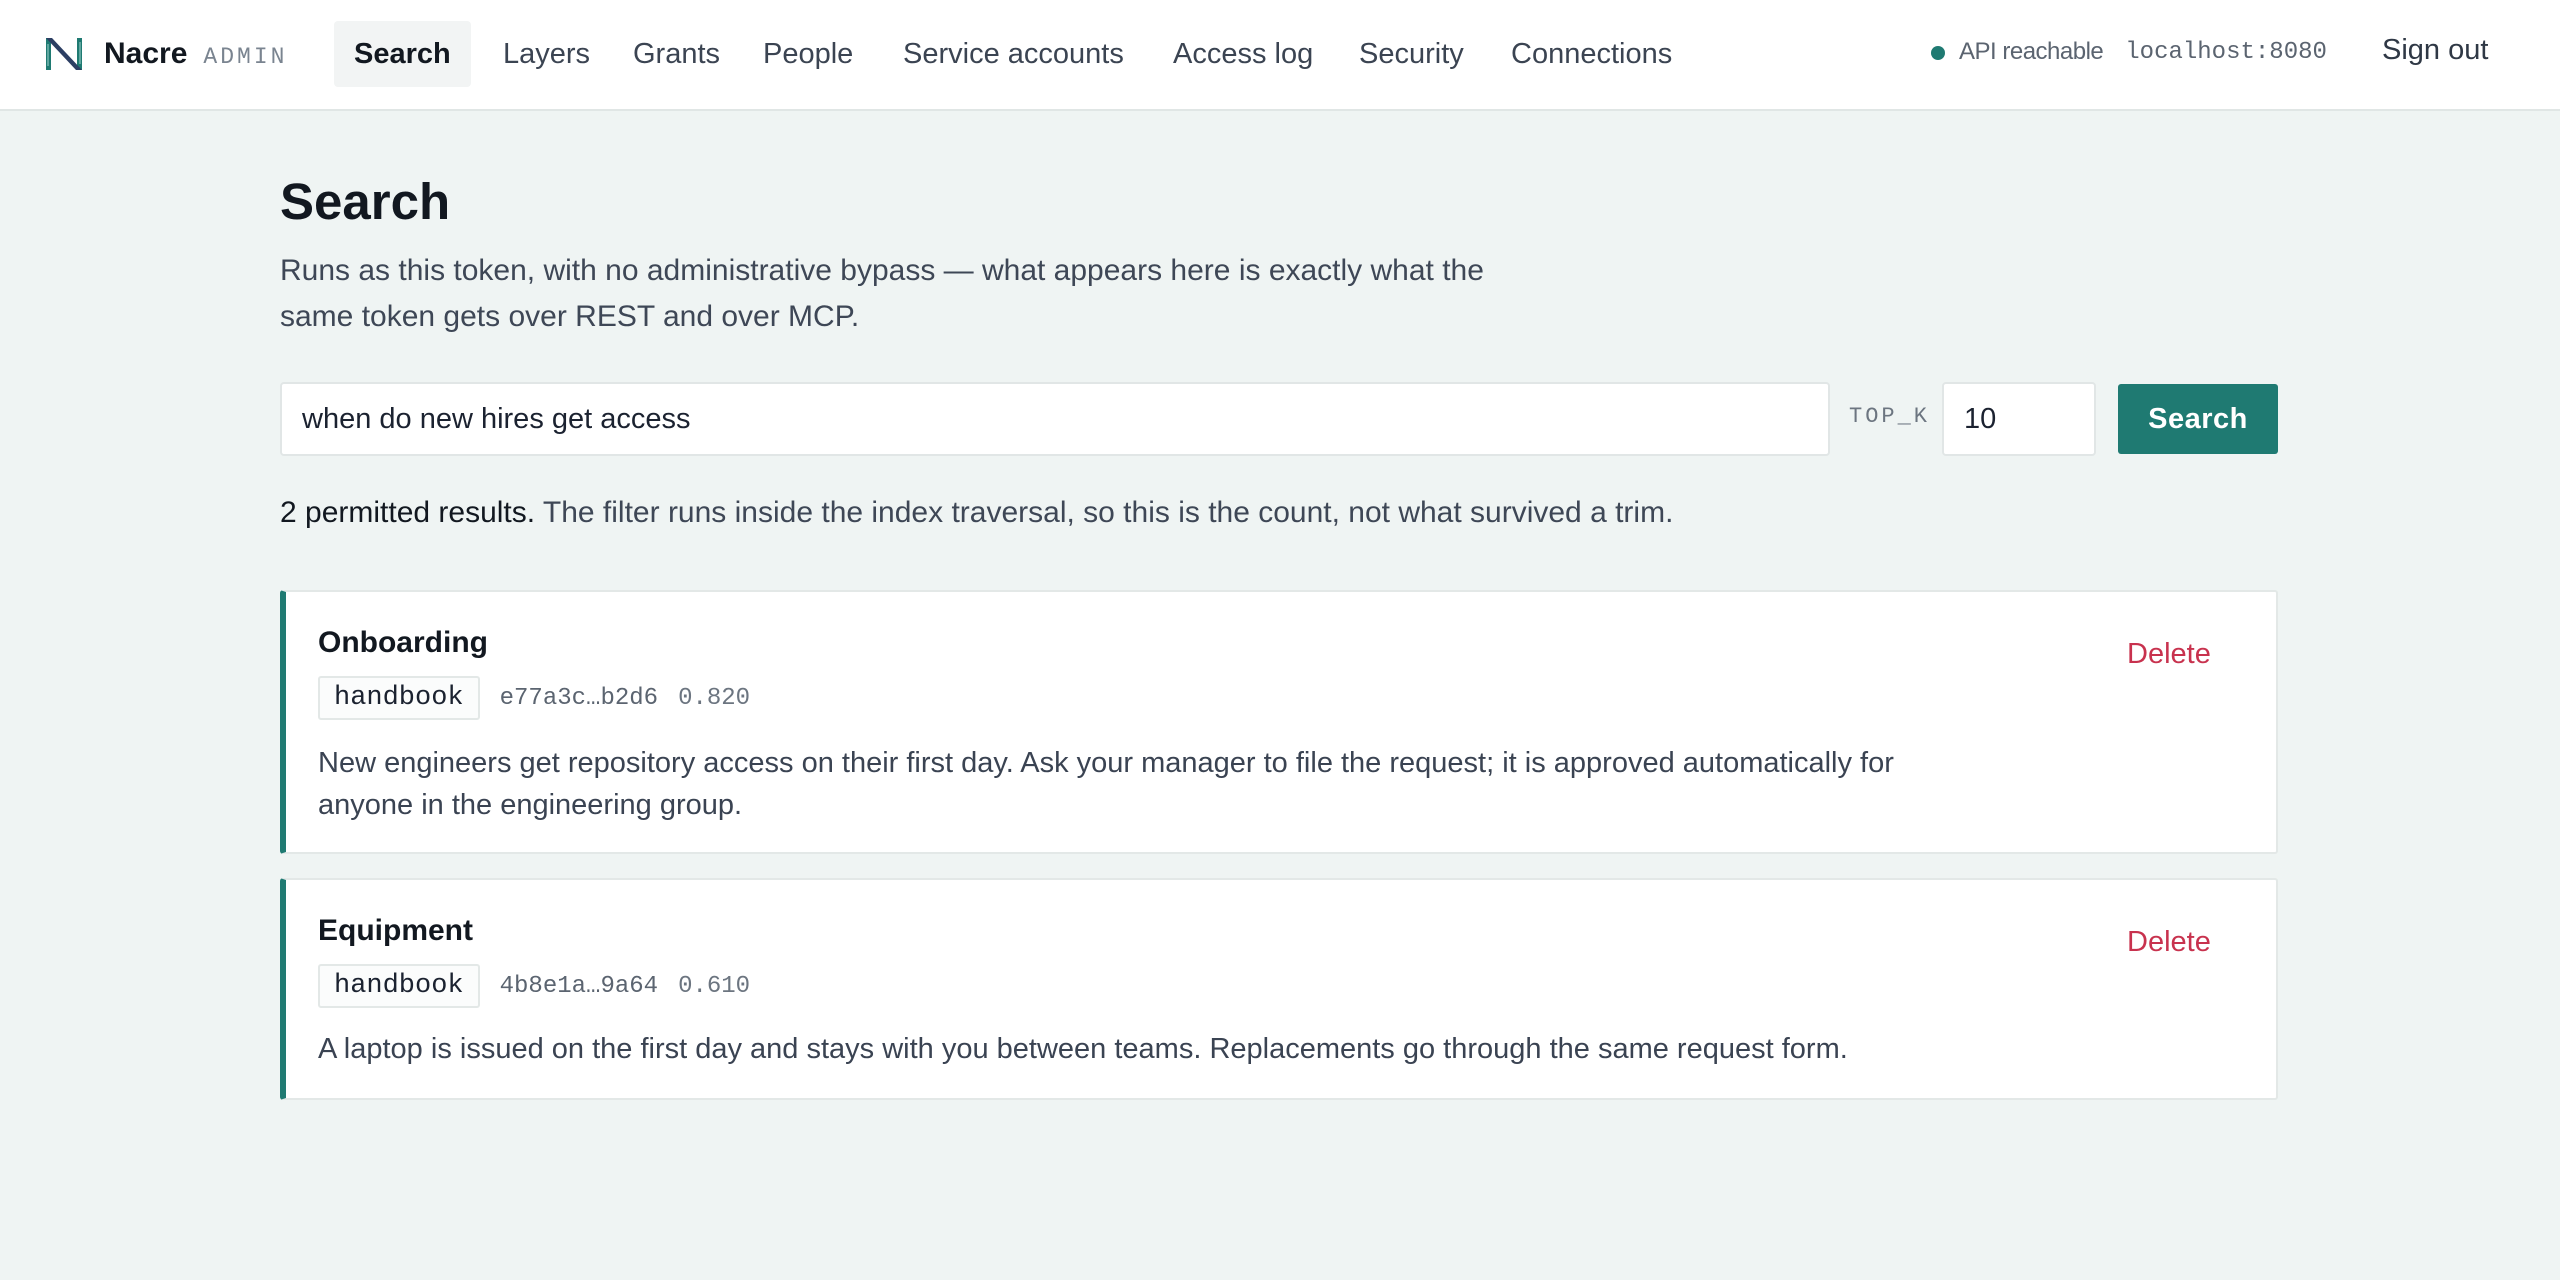  Describe the element at coordinates (2226, 52) in the screenshot. I see `api-host: localhost:8080` at that location.